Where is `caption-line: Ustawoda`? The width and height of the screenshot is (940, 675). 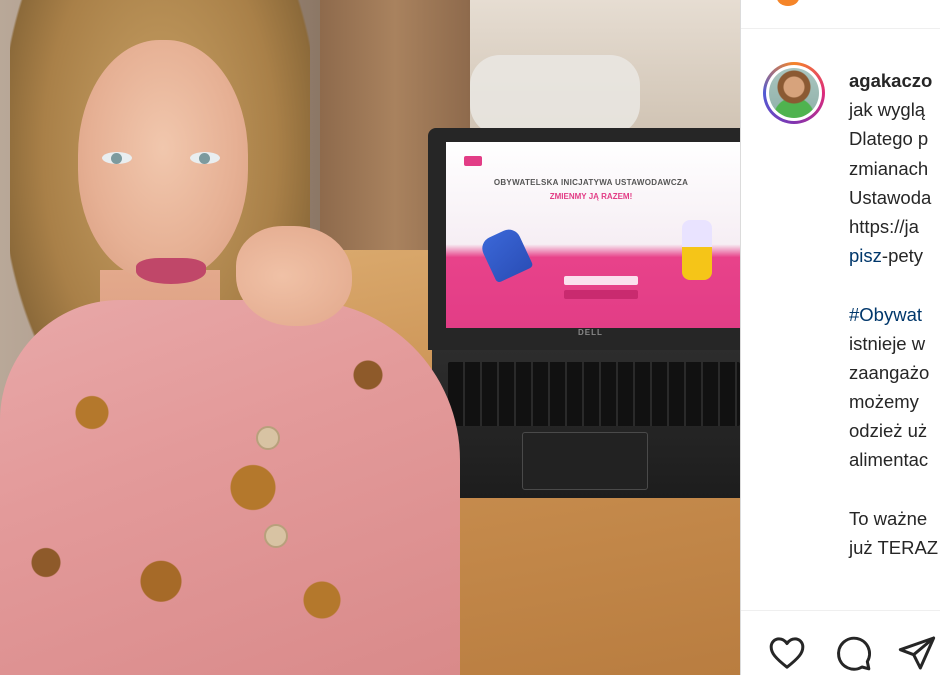 caption-line: Ustawoda is located at coordinates (890, 197).